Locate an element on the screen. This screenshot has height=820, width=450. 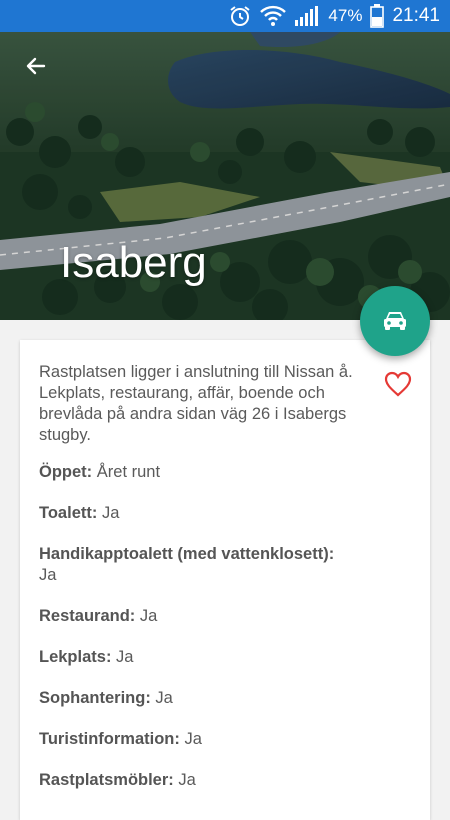
page-title: Isaberg is located at coordinates (133, 262).